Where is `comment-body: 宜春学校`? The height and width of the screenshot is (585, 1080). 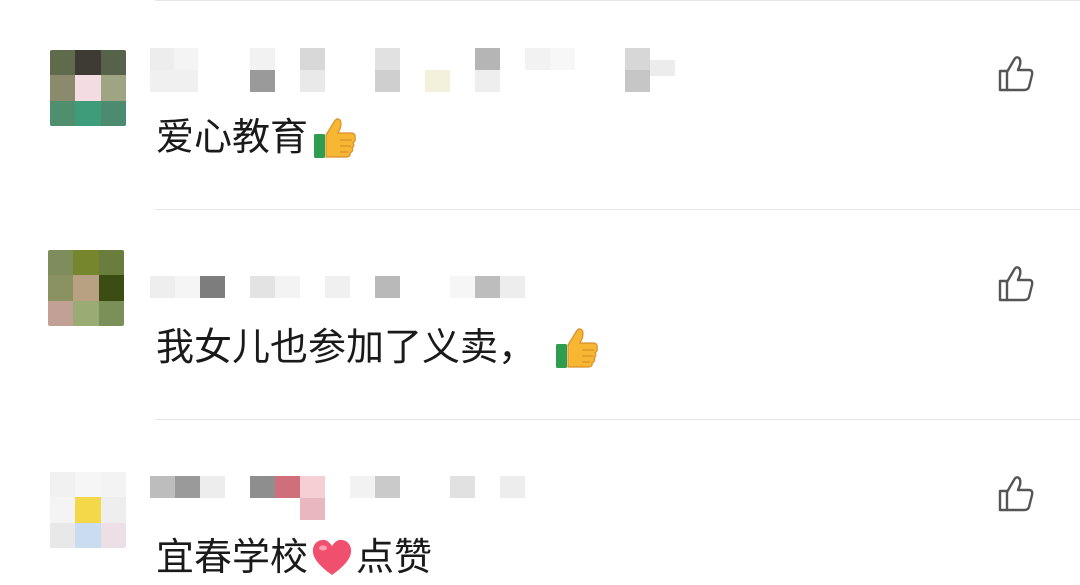
comment-body: 宜春学校 is located at coordinates (232, 557).